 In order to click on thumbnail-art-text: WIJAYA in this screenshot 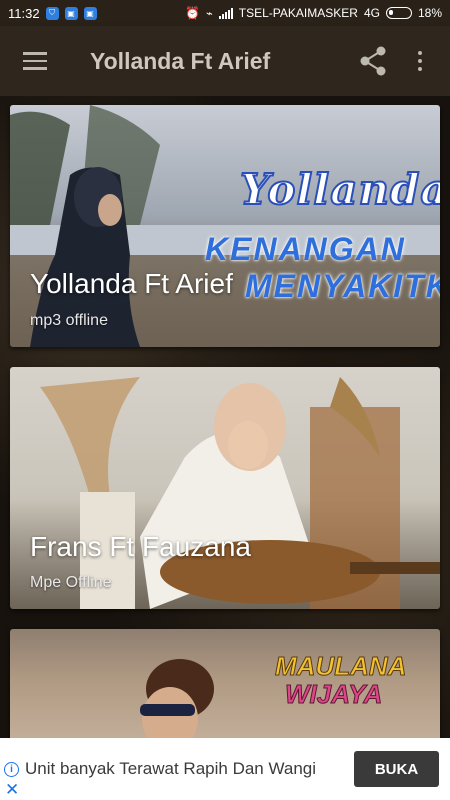, I will do `click(333, 694)`.